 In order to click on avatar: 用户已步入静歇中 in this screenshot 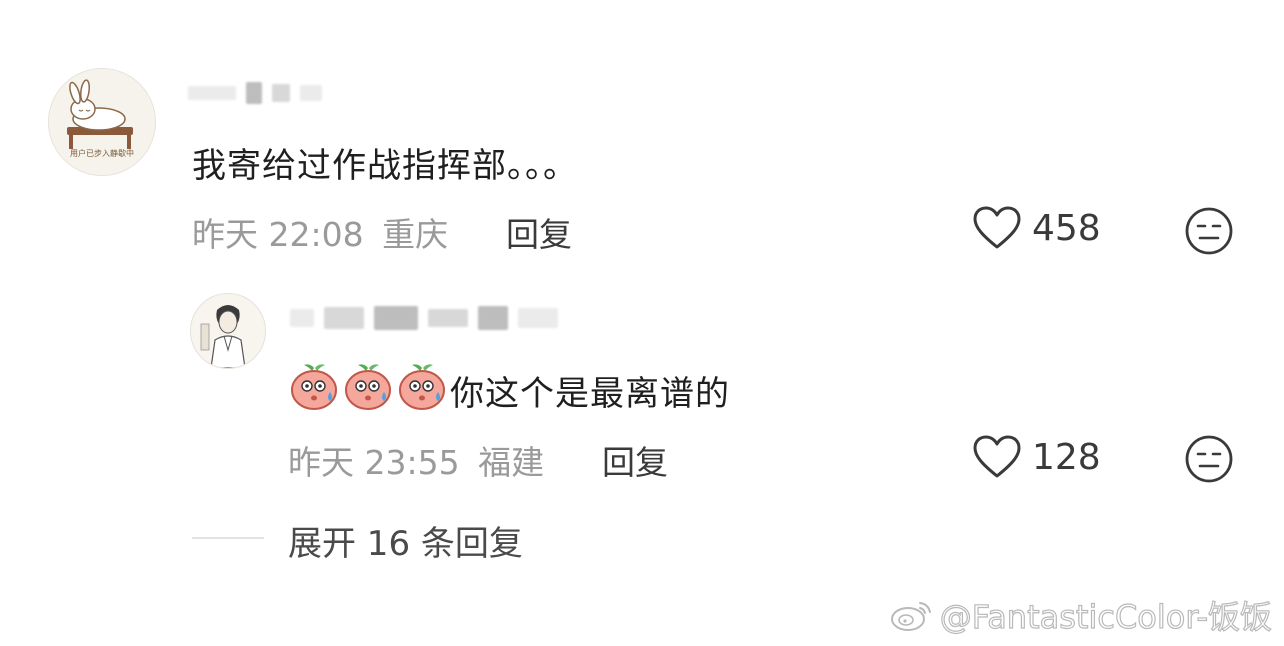, I will do `click(102, 122)`.